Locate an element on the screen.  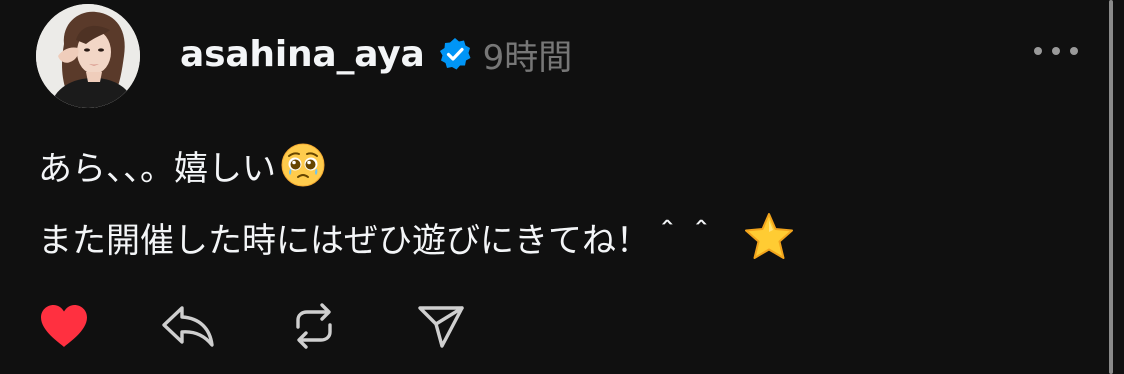
scrollbar is located at coordinates (1115, 187).